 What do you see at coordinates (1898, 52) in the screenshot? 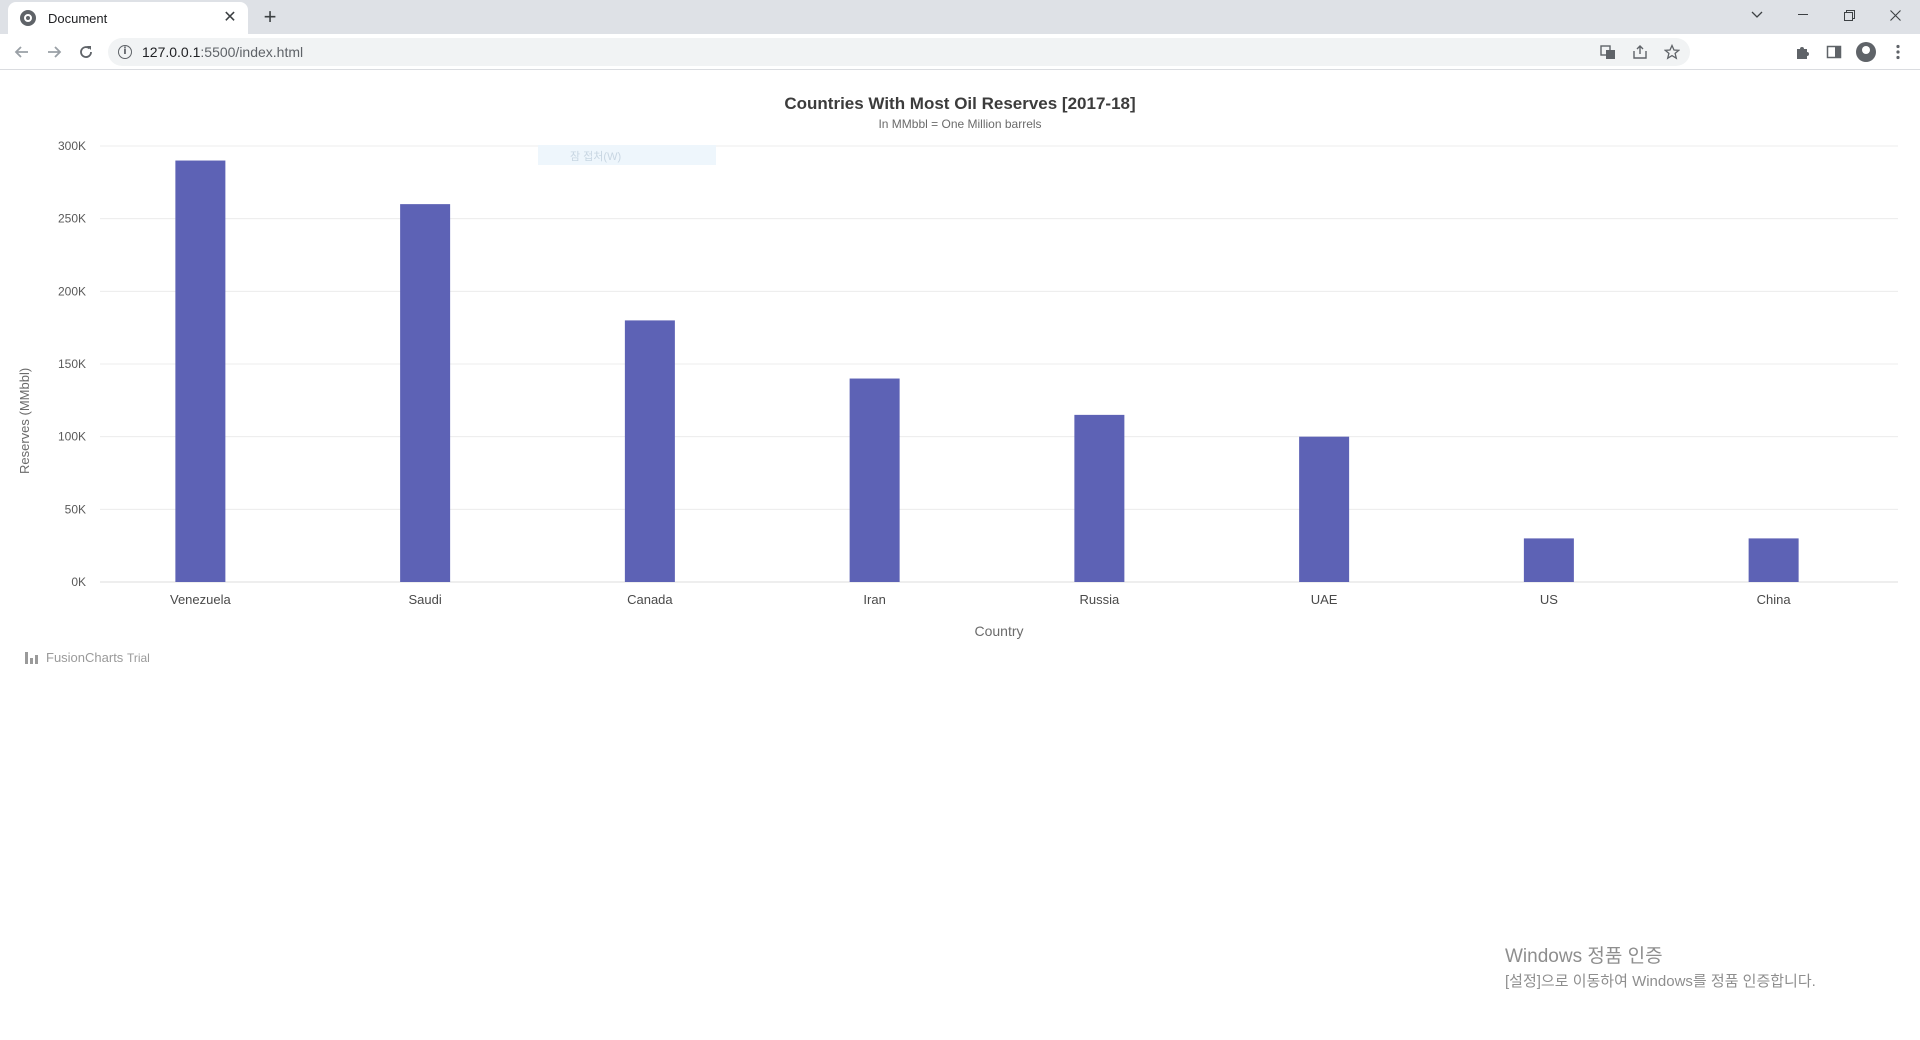
I see `menu-kebab-icon` at bounding box center [1898, 52].